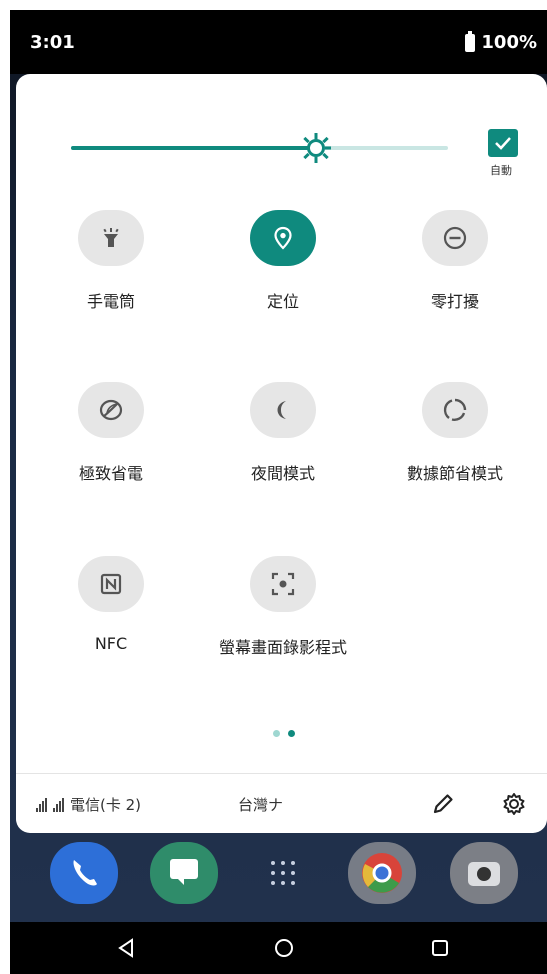  I want to click on check-icon, so click(503, 143).